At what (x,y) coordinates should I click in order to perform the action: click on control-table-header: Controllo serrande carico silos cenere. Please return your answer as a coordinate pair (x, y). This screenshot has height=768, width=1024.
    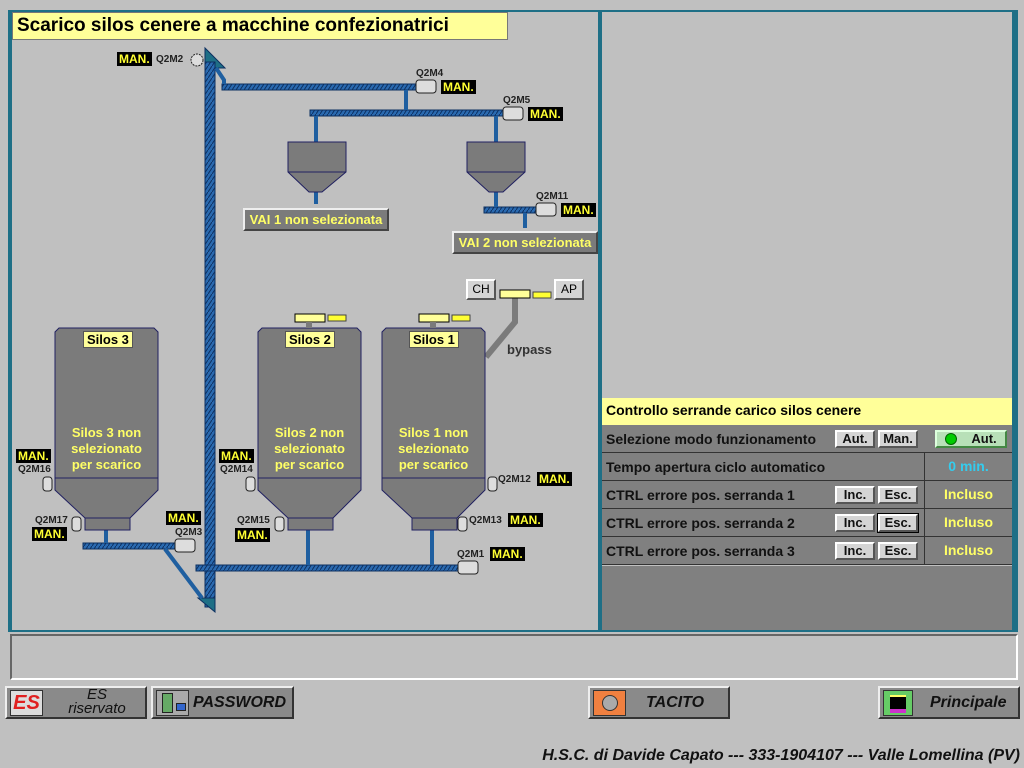
    Looking at the image, I should click on (807, 411).